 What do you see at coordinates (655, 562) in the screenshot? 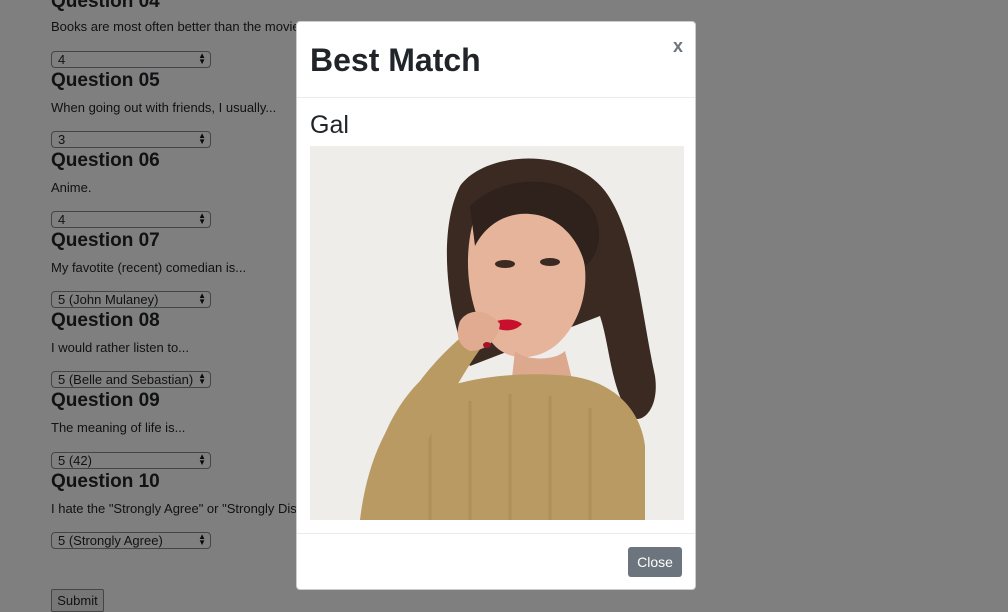
I see `close-button: Close` at bounding box center [655, 562].